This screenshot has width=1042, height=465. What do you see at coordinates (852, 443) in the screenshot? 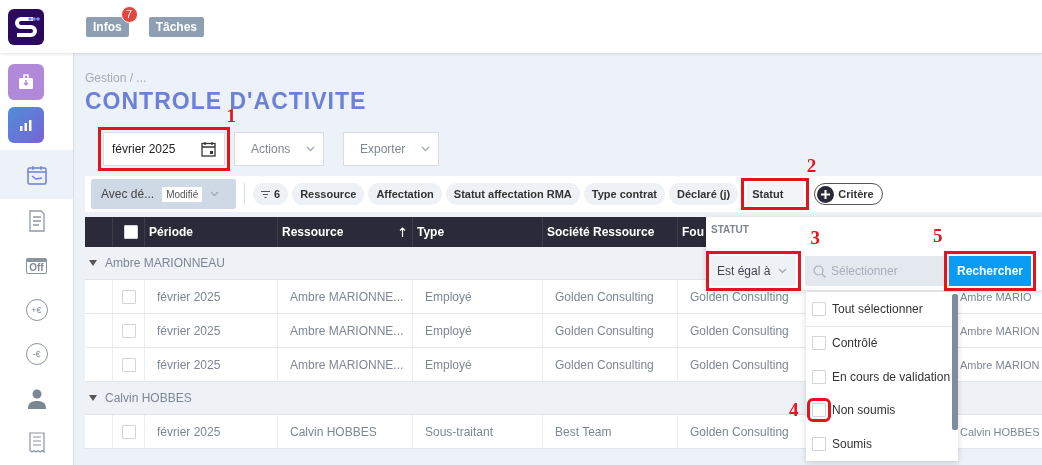
I see `option-label: Soumis` at bounding box center [852, 443].